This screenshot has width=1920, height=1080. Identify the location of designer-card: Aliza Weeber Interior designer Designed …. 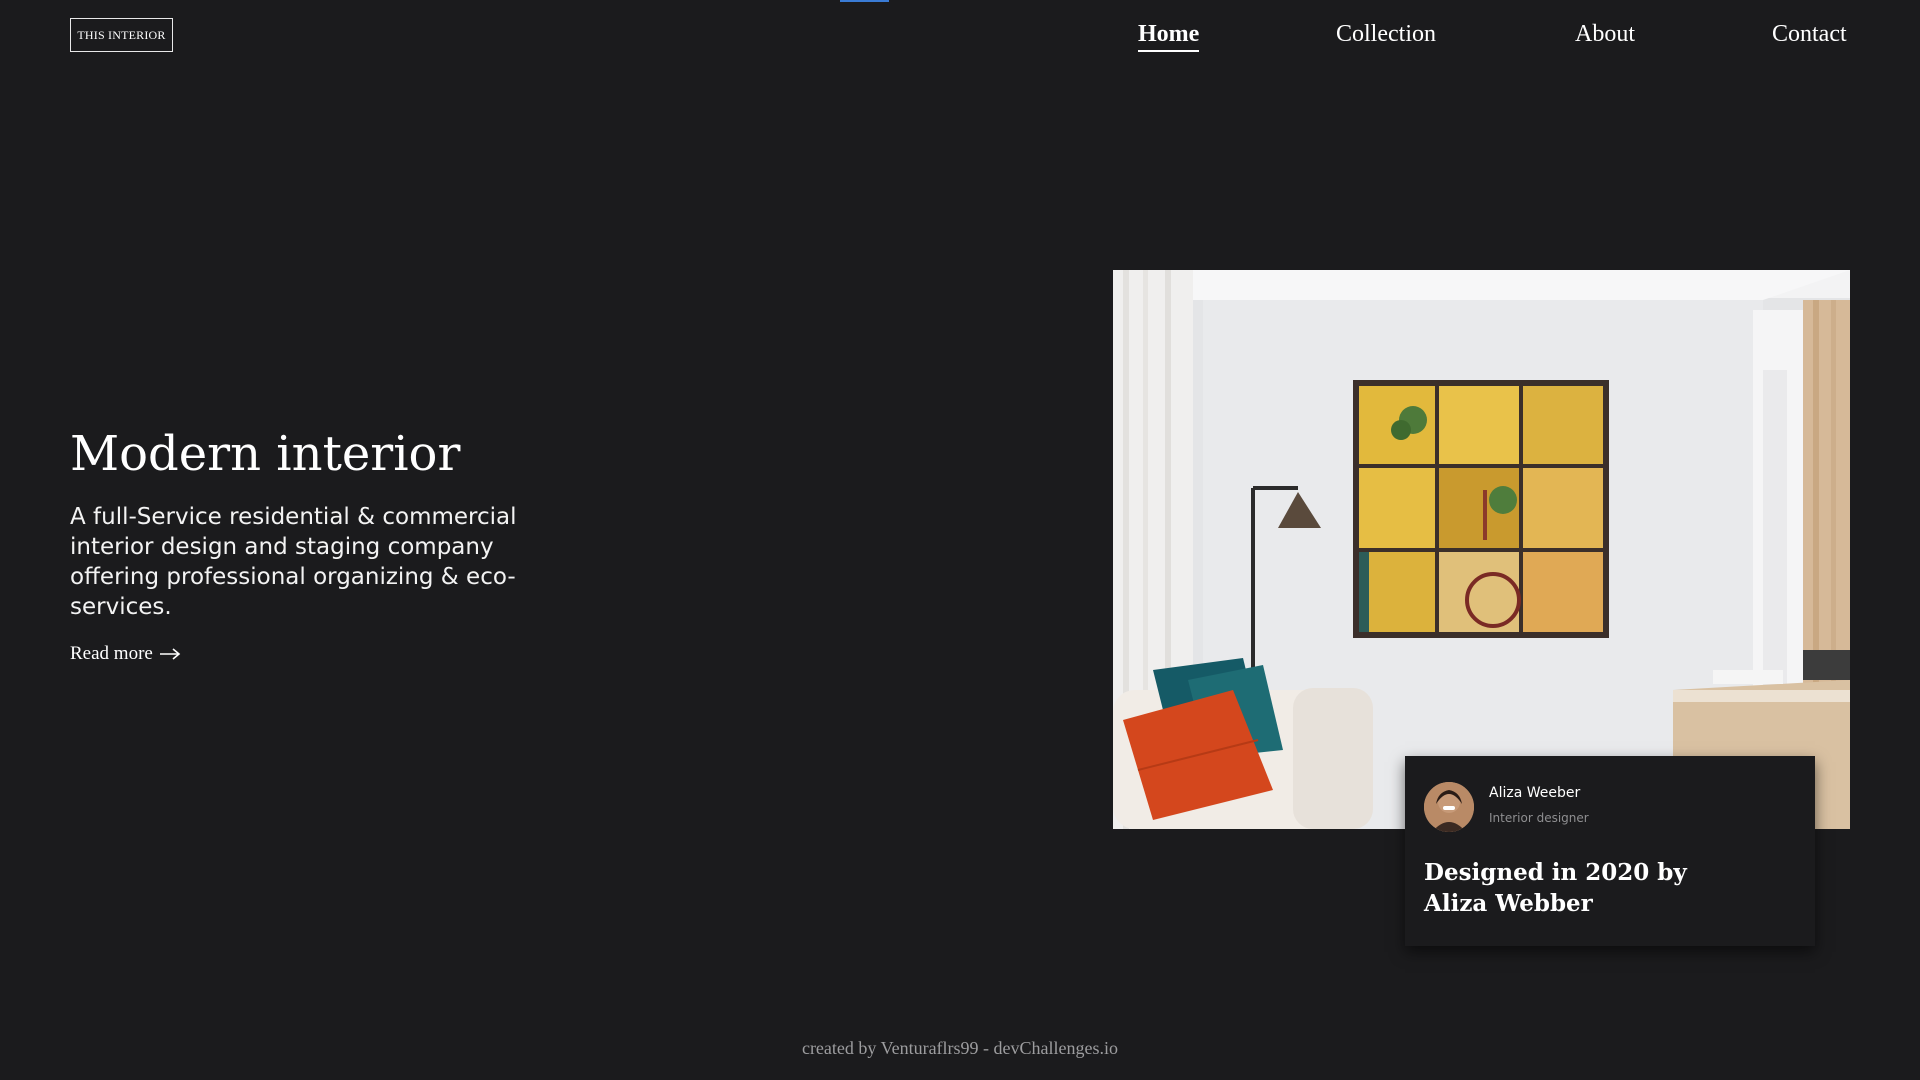
(1610, 851).